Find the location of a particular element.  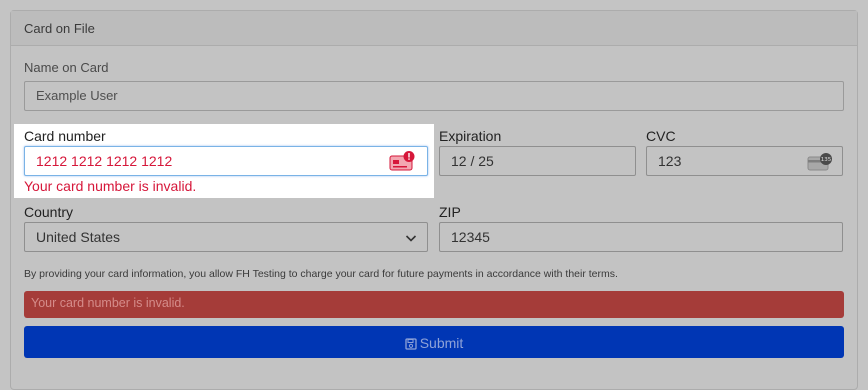

zip-input: 12345 is located at coordinates (641, 237).